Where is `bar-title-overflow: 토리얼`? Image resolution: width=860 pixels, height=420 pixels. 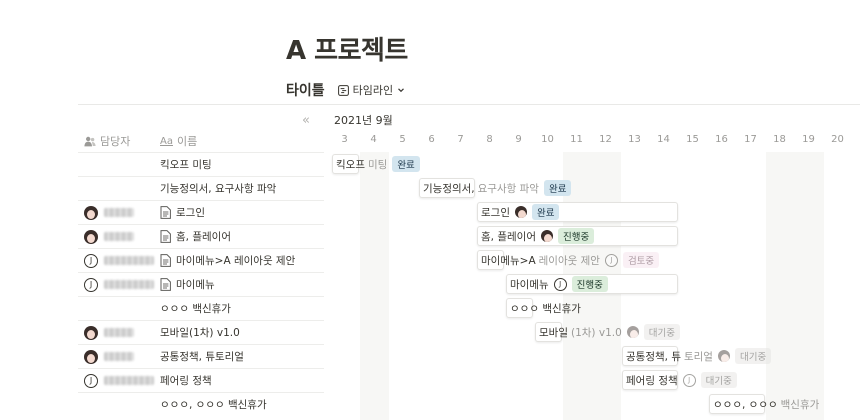 bar-title-overflow: 토리얼 is located at coordinates (698, 356).